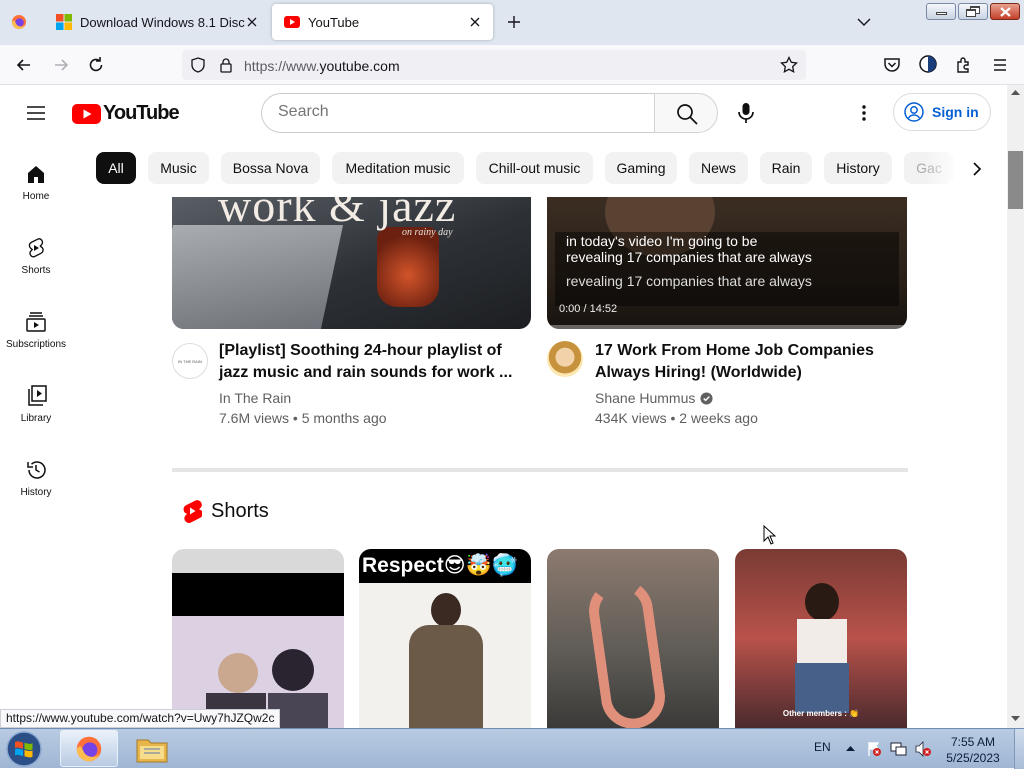 This screenshot has height=773, width=1024. What do you see at coordinates (746, 113) in the screenshot?
I see `voice-search-button` at bounding box center [746, 113].